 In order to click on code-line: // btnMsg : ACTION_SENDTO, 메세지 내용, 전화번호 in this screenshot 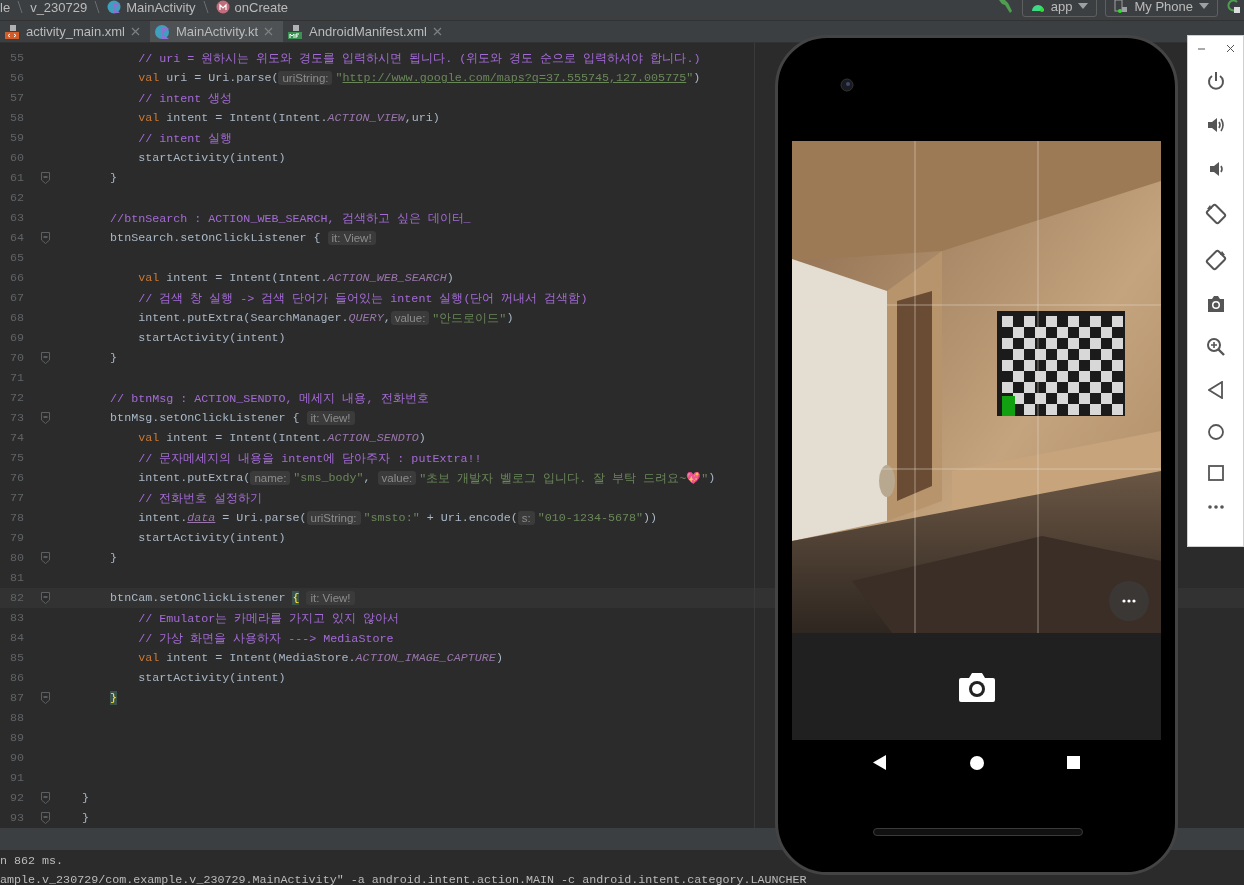, I will do `click(269, 398)`.